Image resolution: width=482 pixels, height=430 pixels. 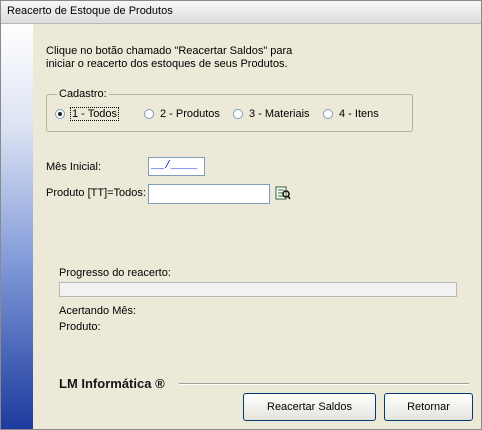 I want to click on search-list-icon, so click(x=283, y=193).